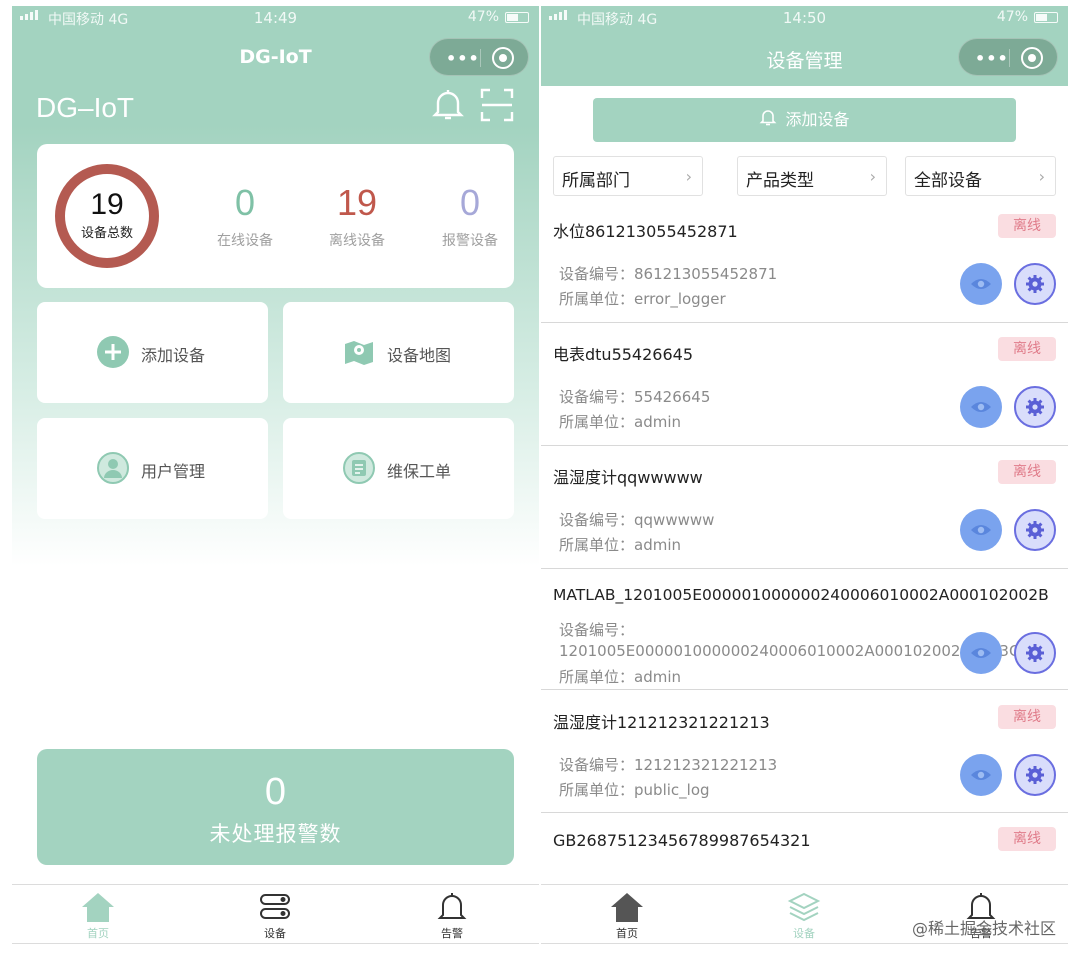 This screenshot has width=1080, height=957. What do you see at coordinates (804, 854) in the screenshot?
I see `device-list-item: GB26875123456789987654321 离线` at bounding box center [804, 854].